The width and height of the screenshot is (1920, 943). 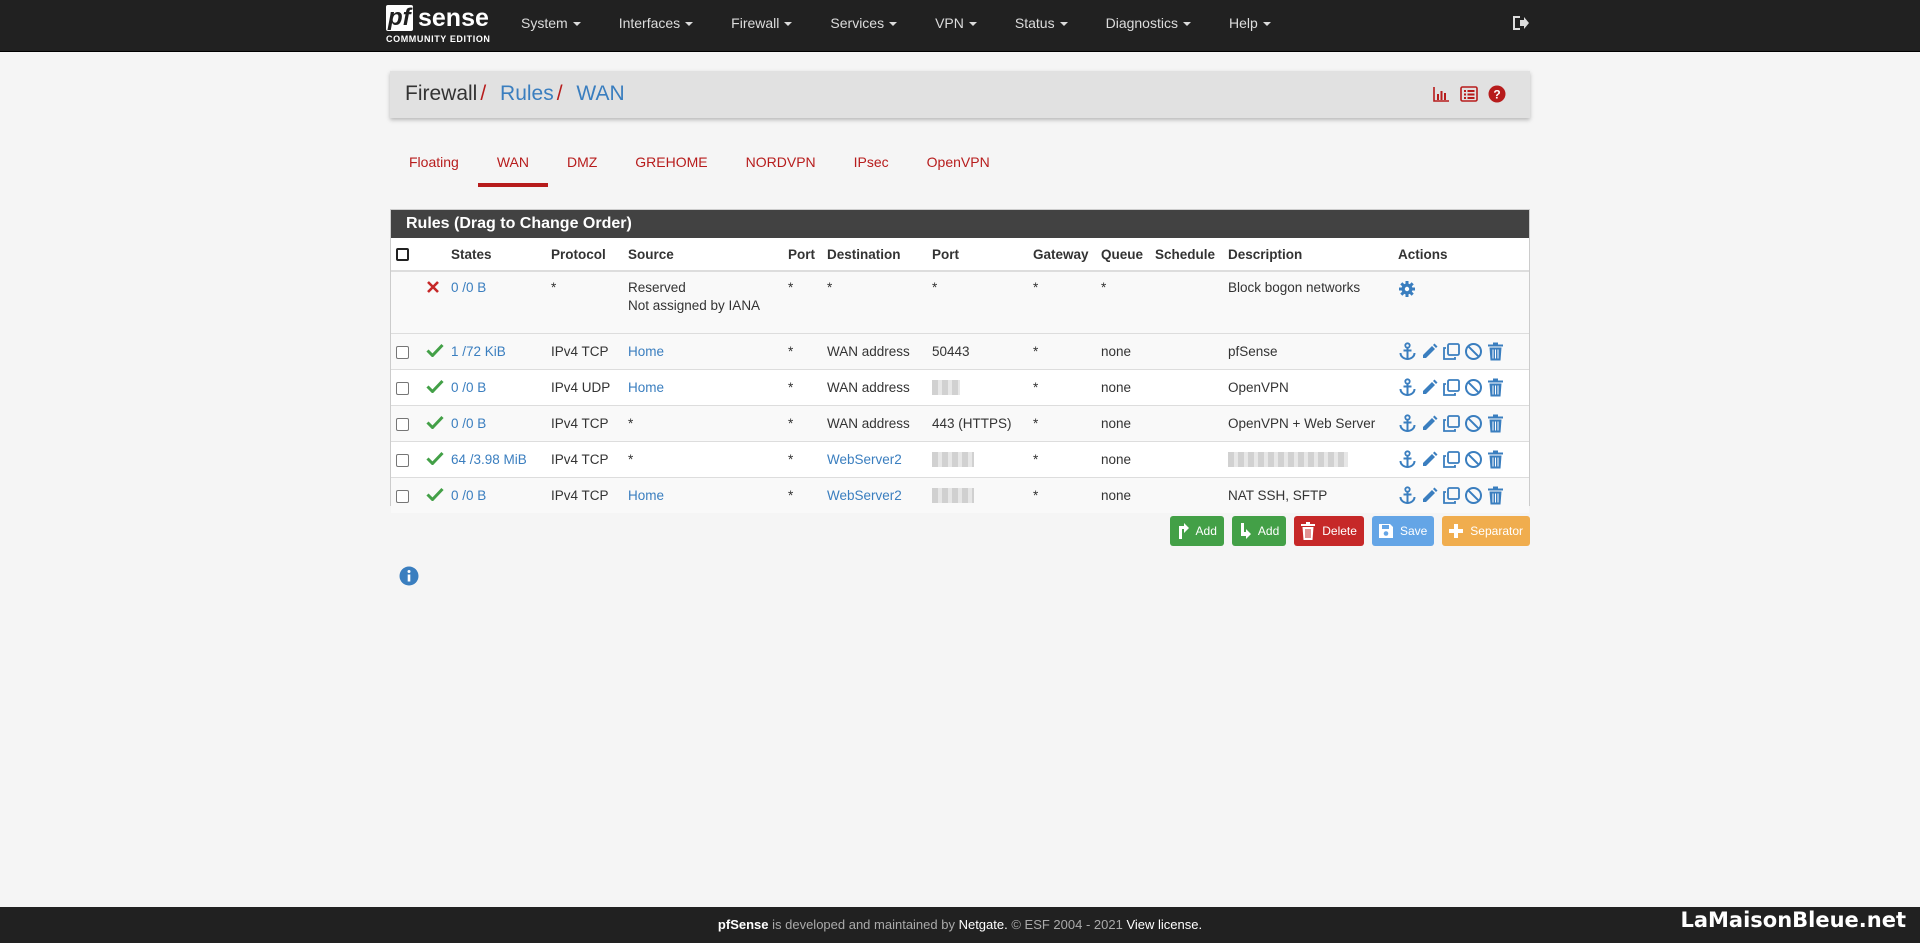 I want to click on description-cell: Block bogon networks, so click(x=1308, y=302).